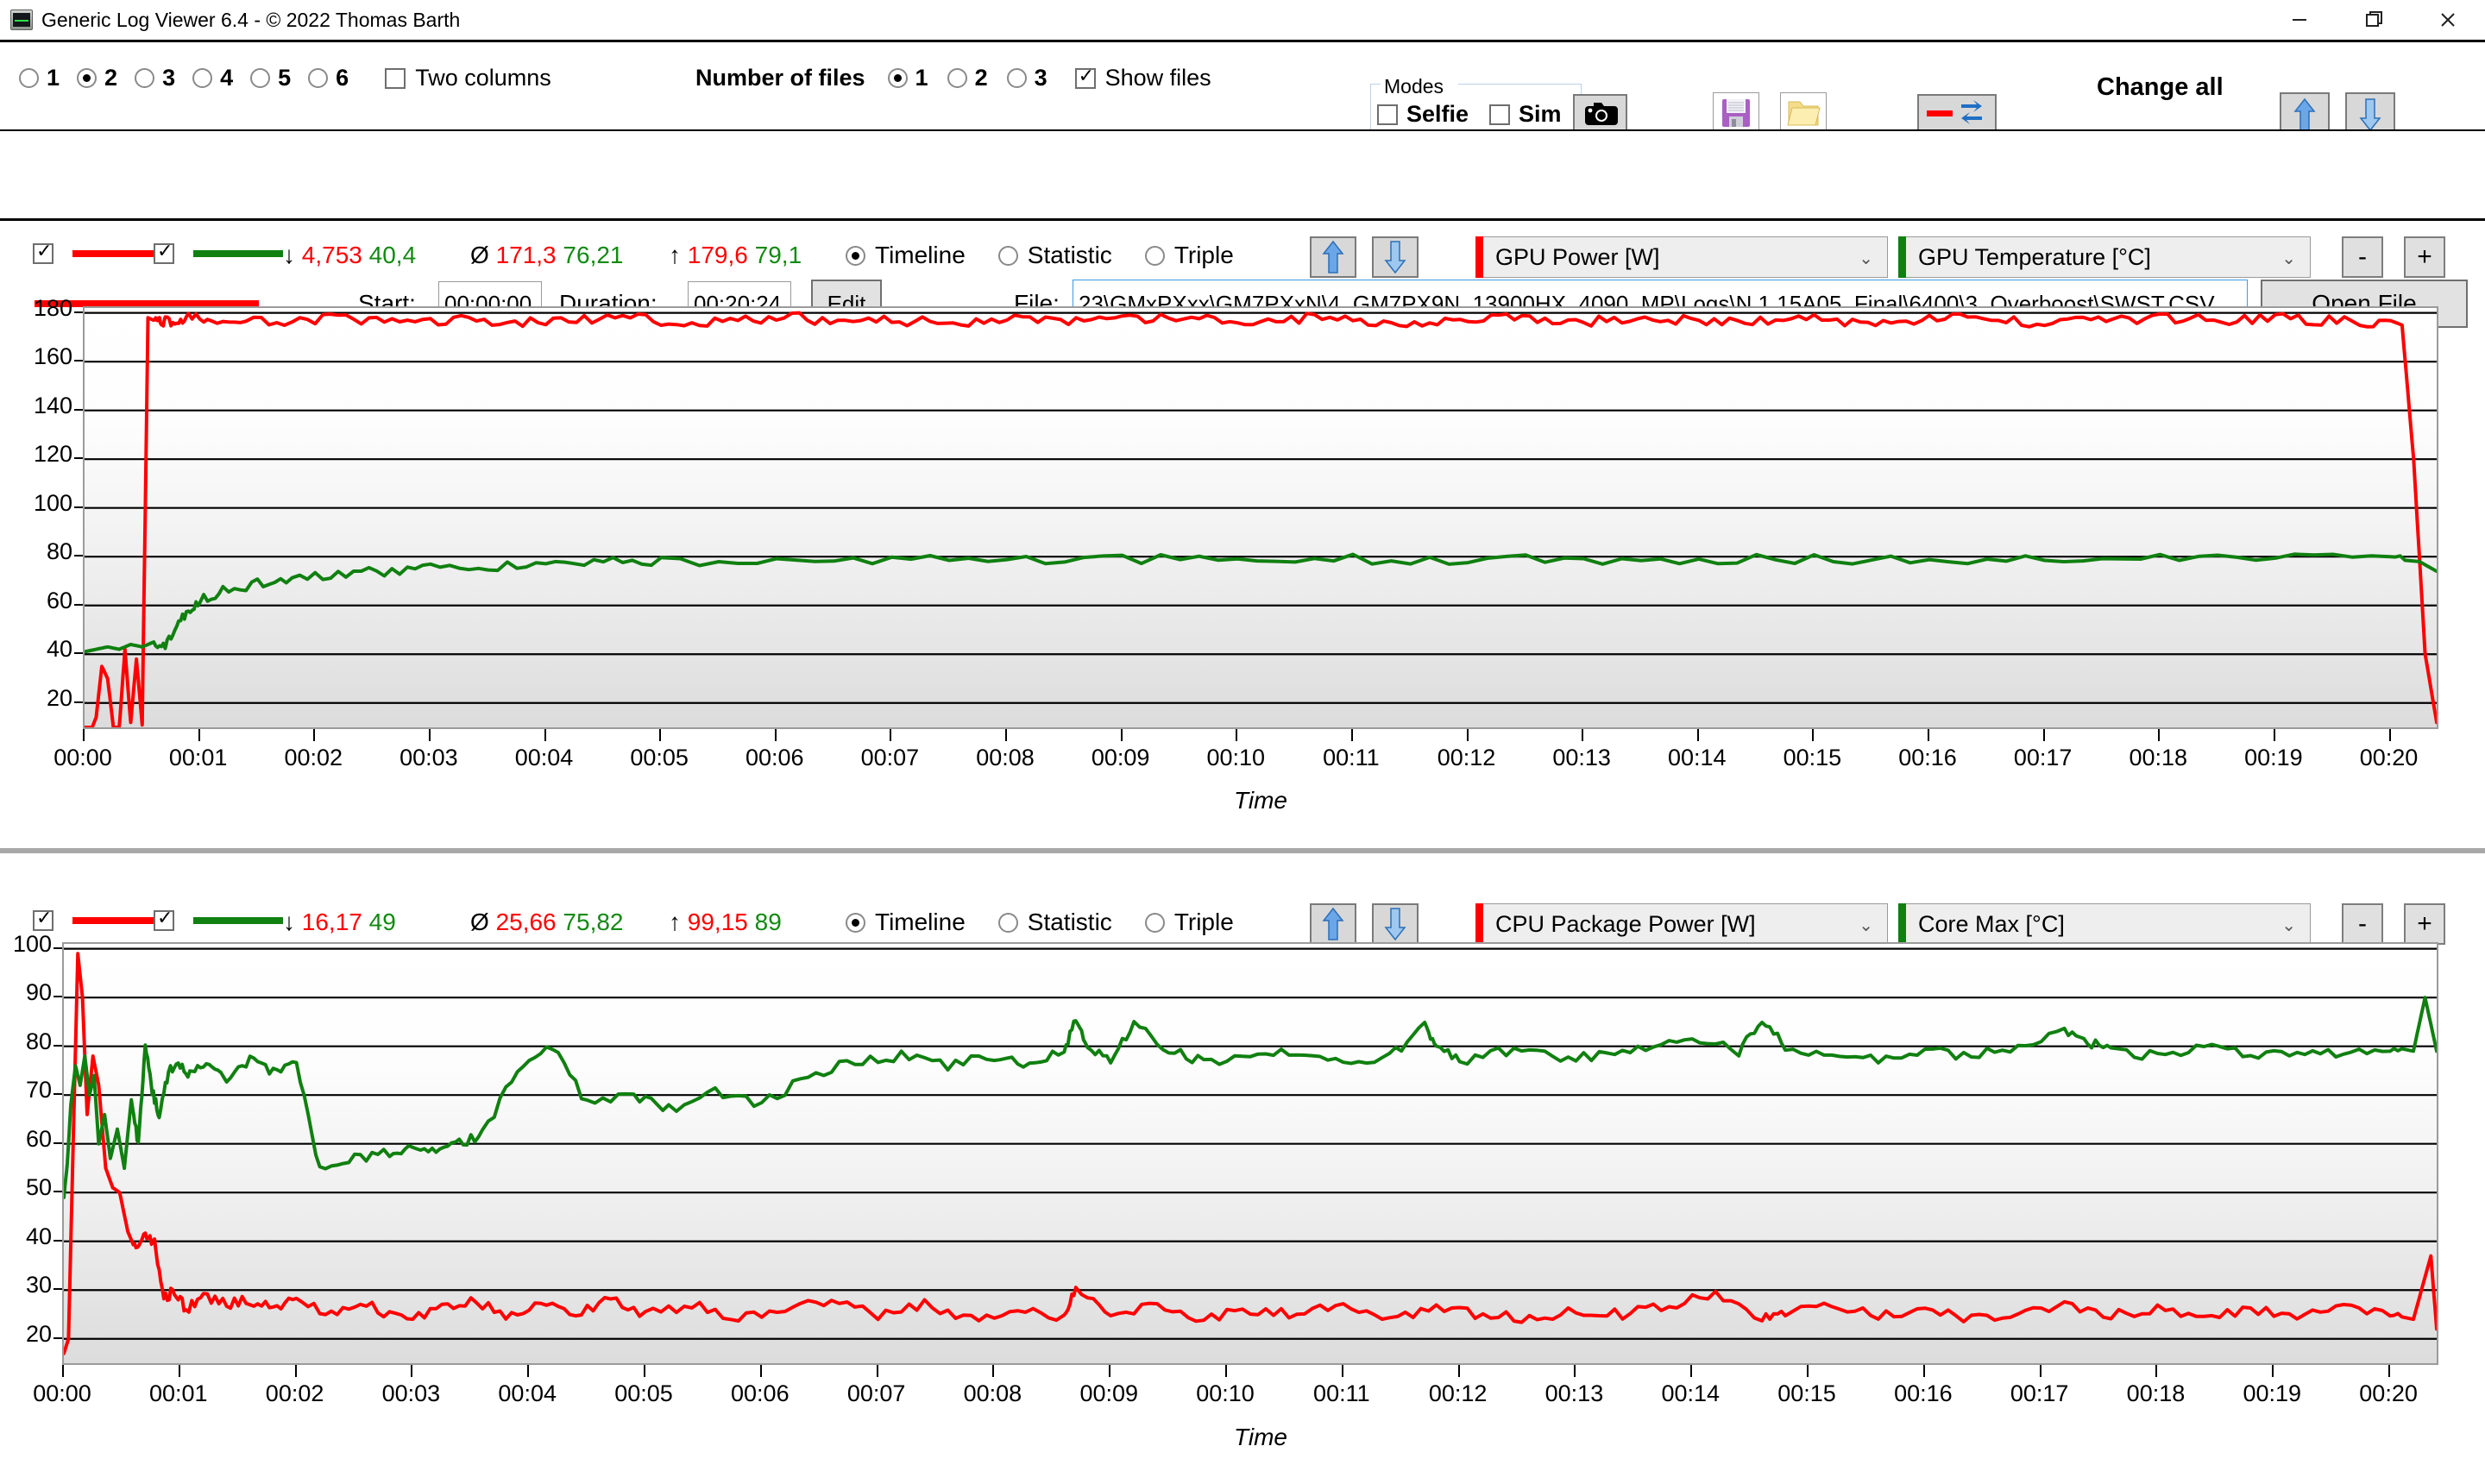 This screenshot has height=1484, width=2485. Describe the element at coordinates (1157, 78) in the screenshot. I see `show-files-label: Show files` at that location.